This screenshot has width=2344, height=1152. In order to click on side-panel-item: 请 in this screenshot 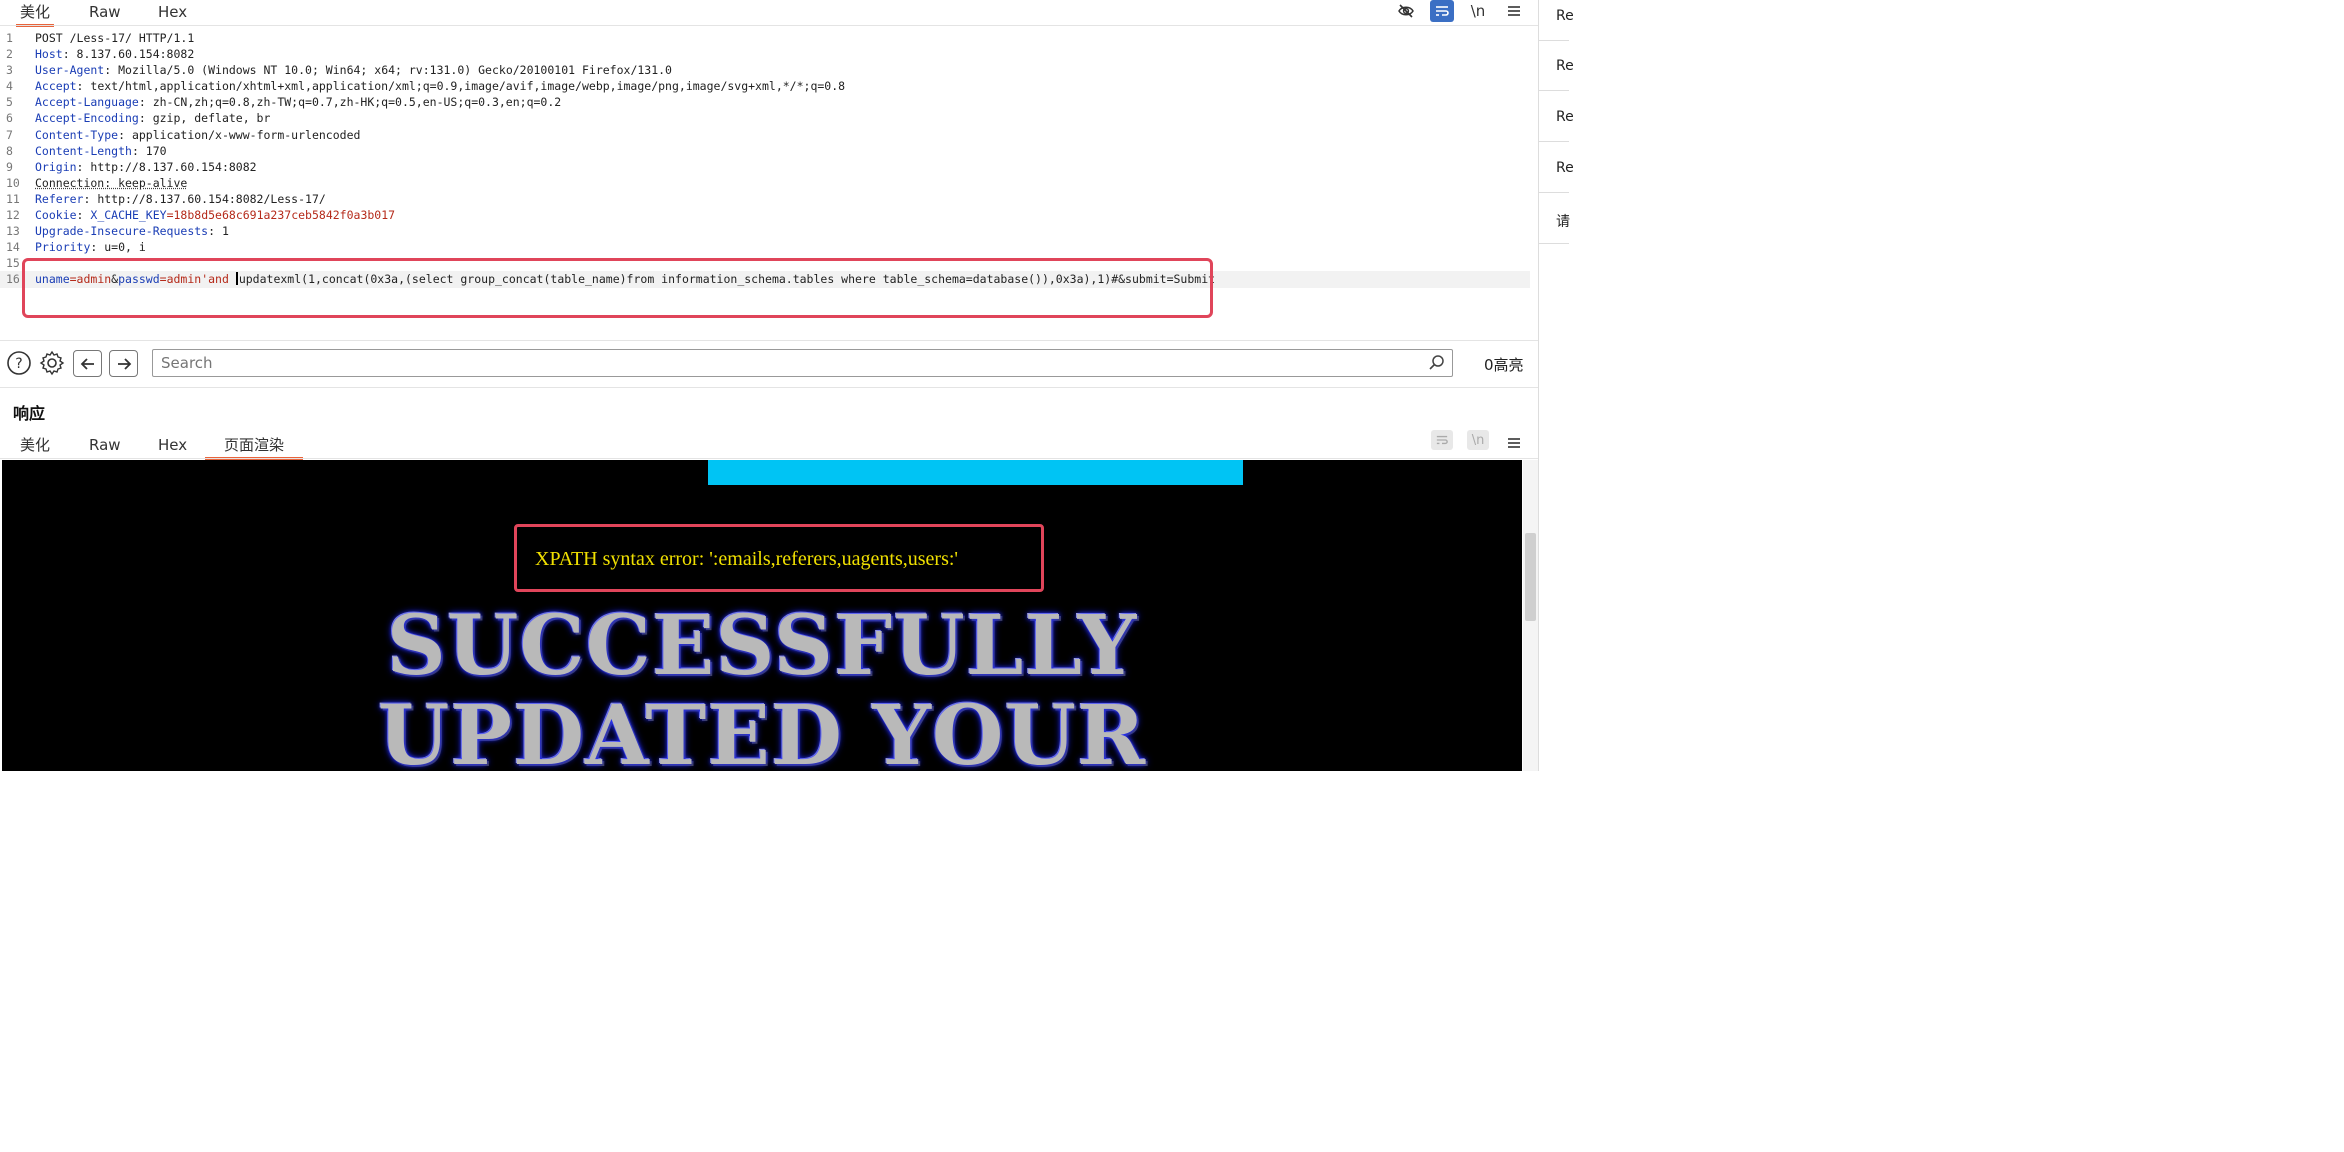, I will do `click(1563, 221)`.